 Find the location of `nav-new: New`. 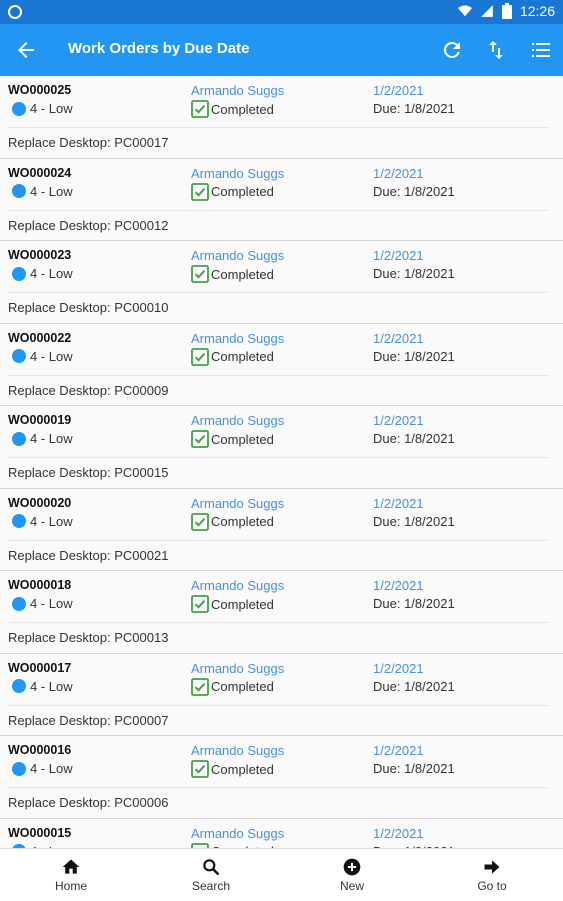

nav-new: New is located at coordinates (352, 875).